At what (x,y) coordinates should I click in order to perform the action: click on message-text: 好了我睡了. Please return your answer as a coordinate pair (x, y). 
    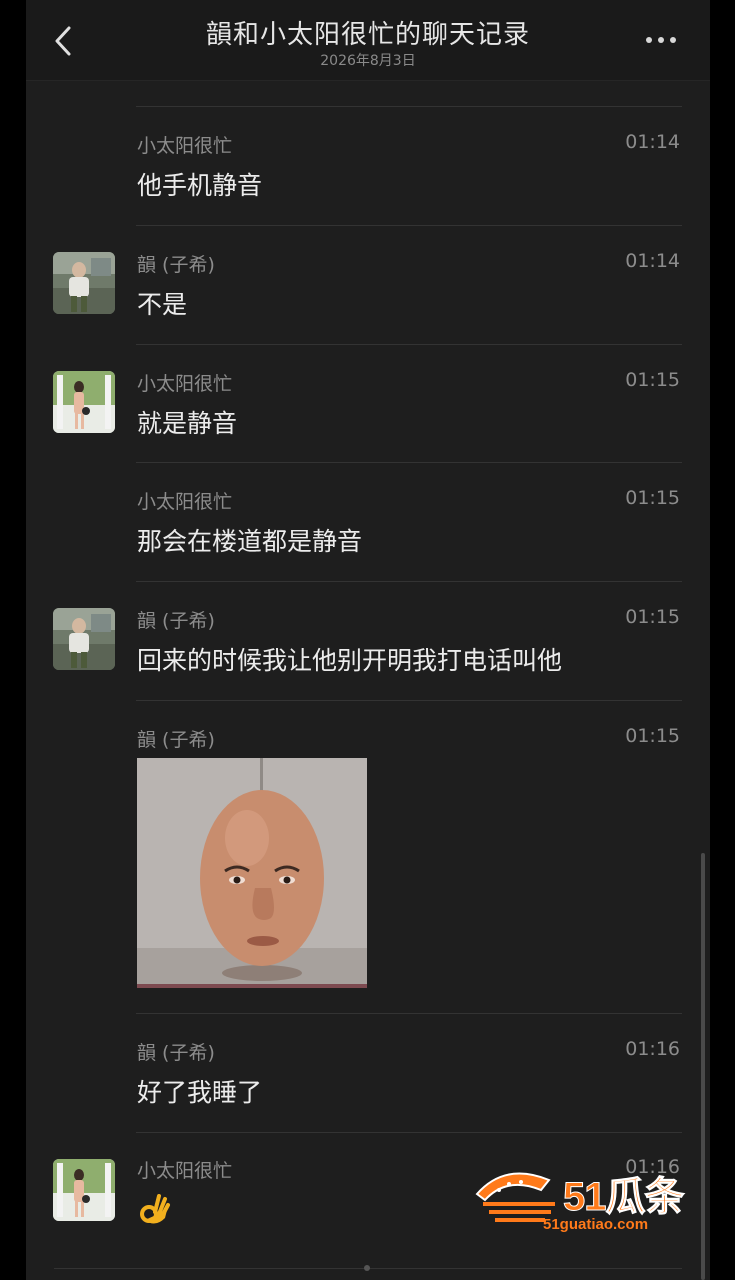
    Looking at the image, I should click on (200, 1092).